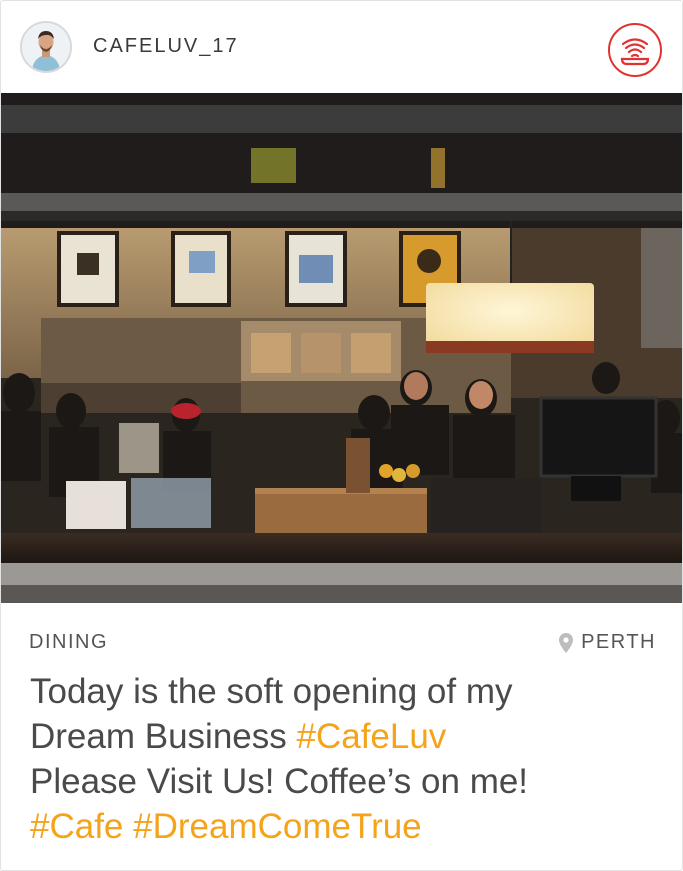 This screenshot has width=683, height=871. What do you see at coordinates (618, 642) in the screenshot?
I see `location-label: PERTH` at bounding box center [618, 642].